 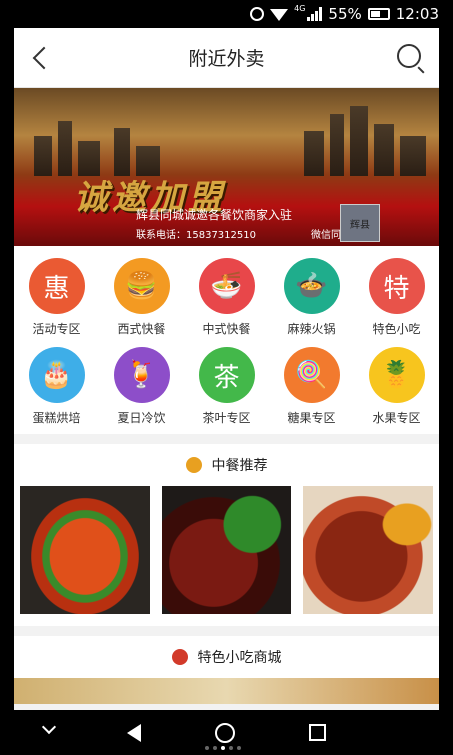 What do you see at coordinates (134, 732) in the screenshot?
I see `nav-back-icon` at bounding box center [134, 732].